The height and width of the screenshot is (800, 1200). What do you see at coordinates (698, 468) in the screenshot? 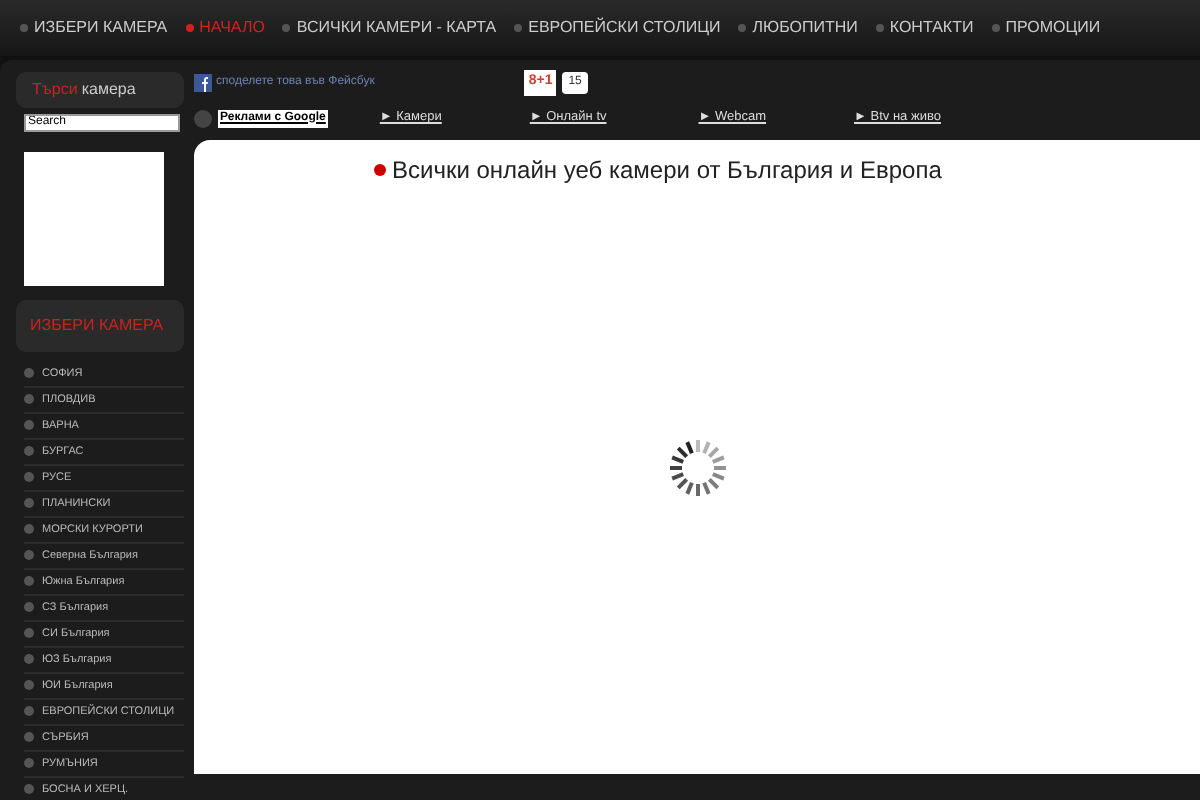
I see `loading-spinner-icon` at bounding box center [698, 468].